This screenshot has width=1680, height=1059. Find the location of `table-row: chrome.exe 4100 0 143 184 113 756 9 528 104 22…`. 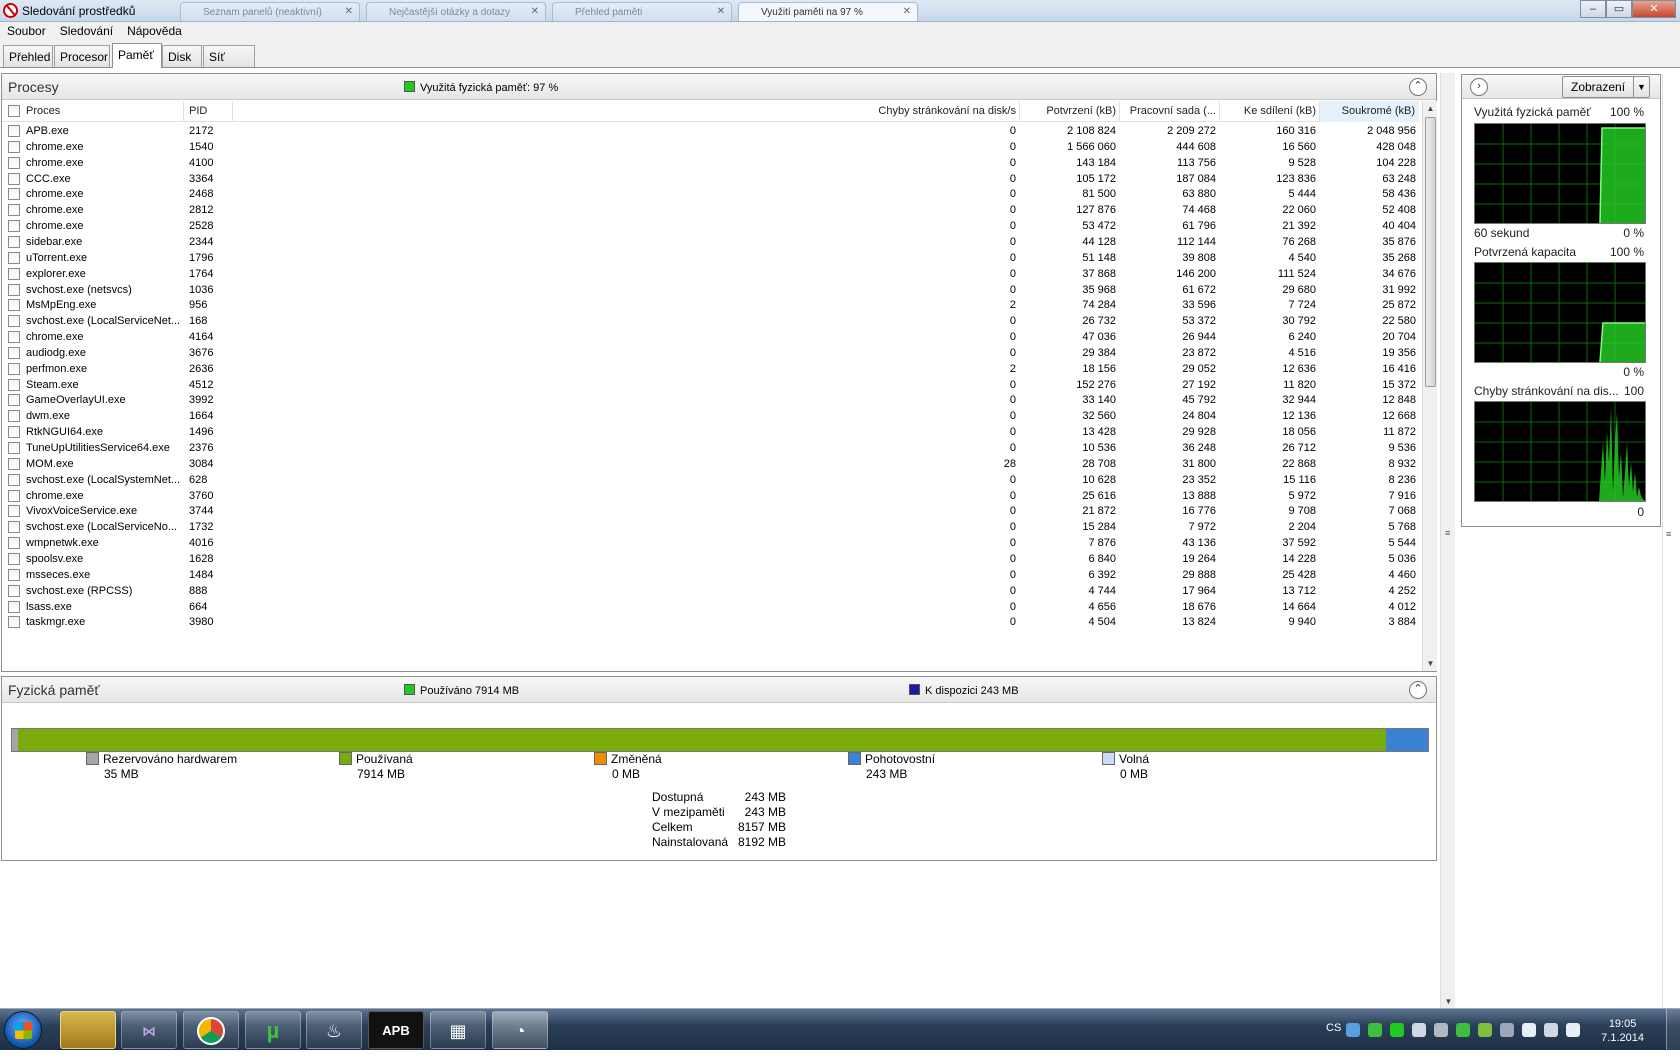

table-row: chrome.exe 4100 0 143 184 113 756 9 528 104 22… is located at coordinates (711, 163).